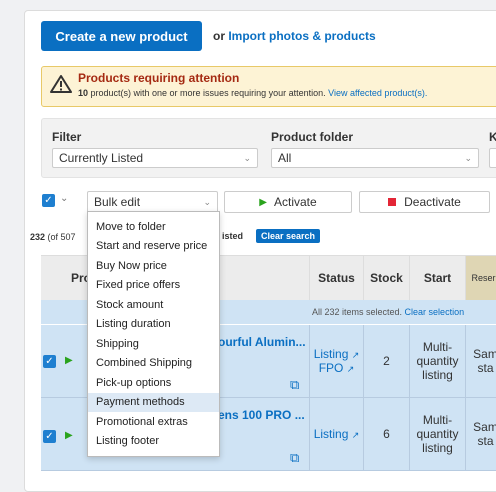  What do you see at coordinates (101, 158) in the screenshot?
I see `filter-select-value: Currently Listed` at bounding box center [101, 158].